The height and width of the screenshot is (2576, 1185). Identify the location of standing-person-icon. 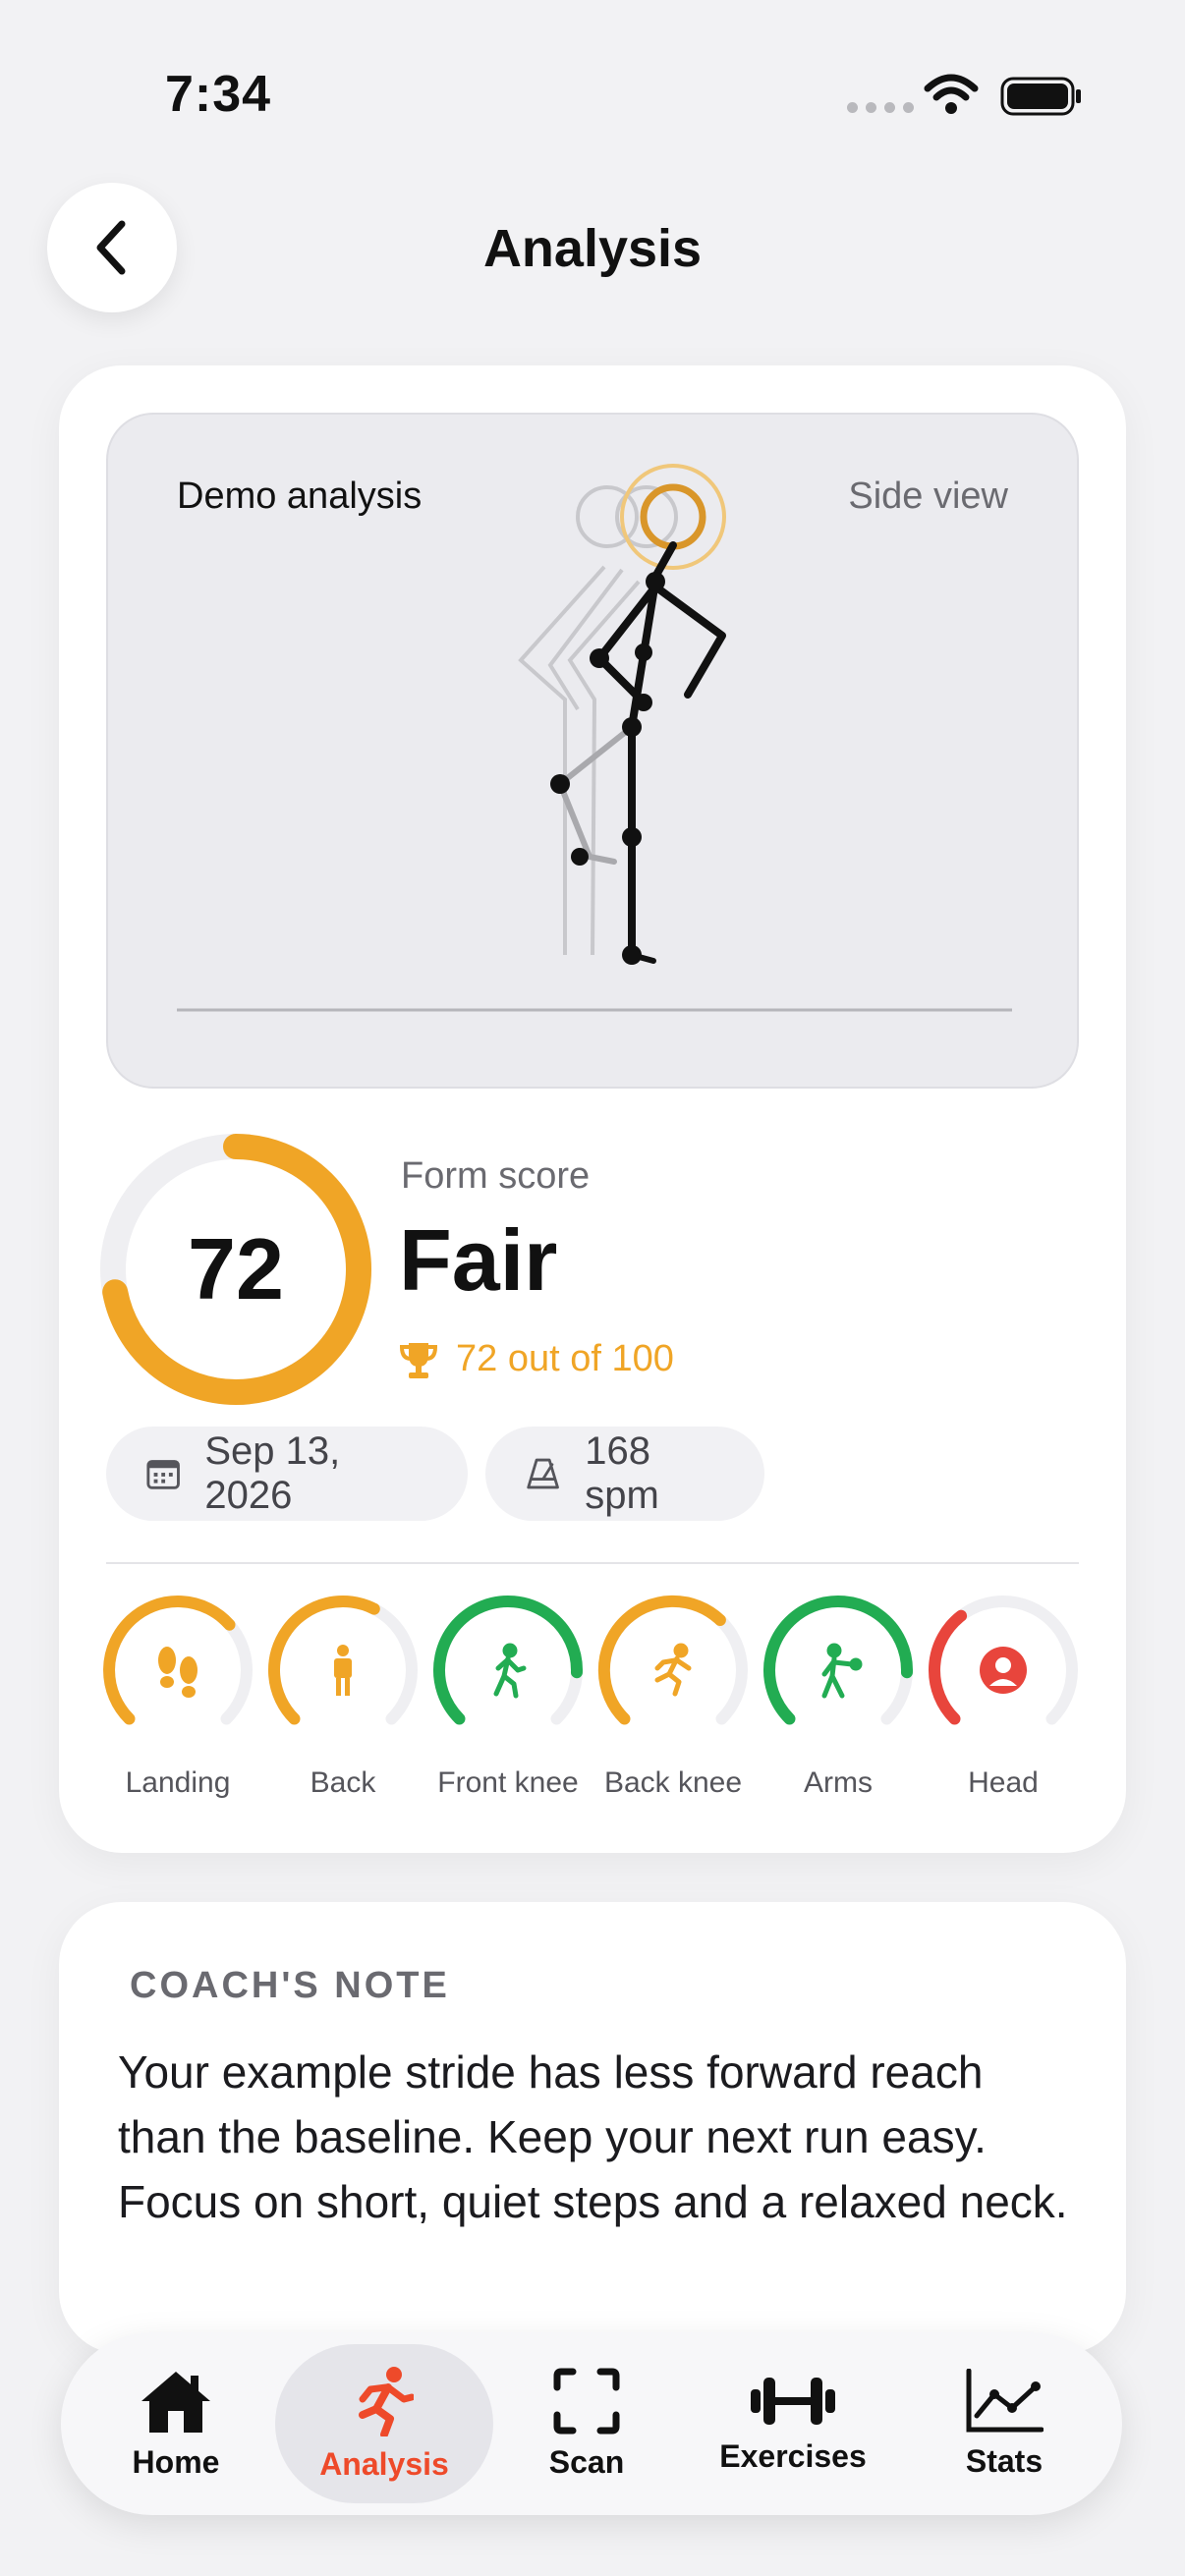
(343, 1670).